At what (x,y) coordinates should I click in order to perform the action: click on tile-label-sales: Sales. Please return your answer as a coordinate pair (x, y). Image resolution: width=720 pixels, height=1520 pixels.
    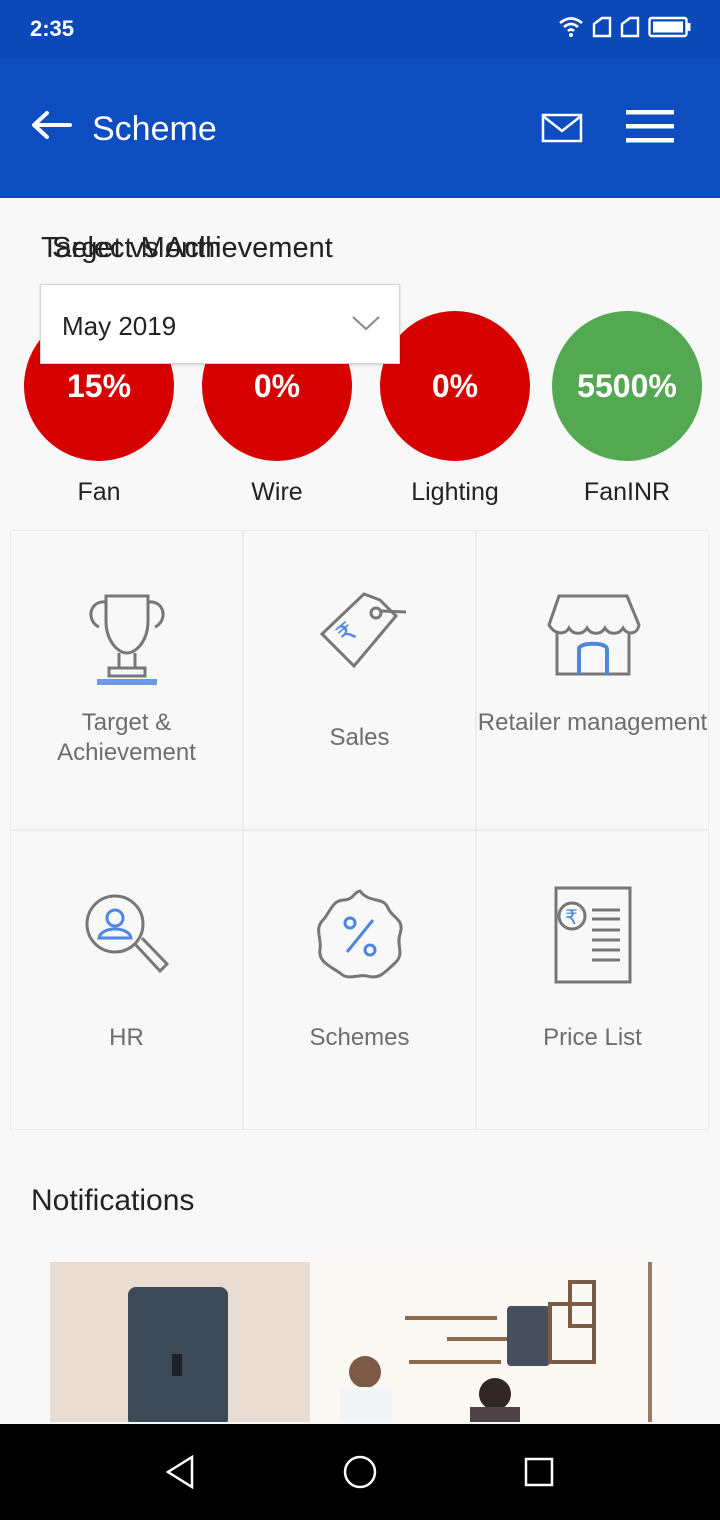
    Looking at the image, I should click on (359, 737).